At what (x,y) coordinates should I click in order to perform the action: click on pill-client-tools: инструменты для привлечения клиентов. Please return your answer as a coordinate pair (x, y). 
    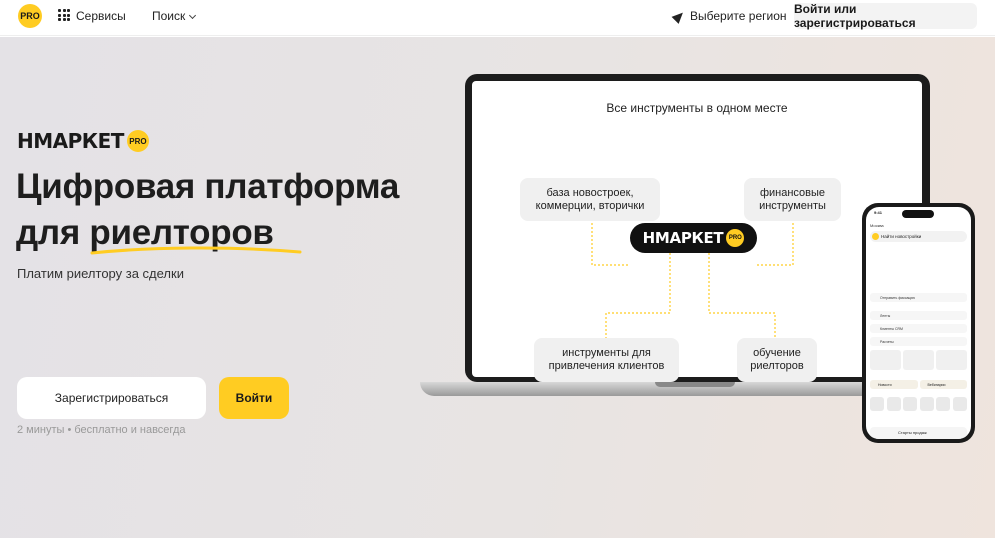
    Looking at the image, I should click on (606, 360).